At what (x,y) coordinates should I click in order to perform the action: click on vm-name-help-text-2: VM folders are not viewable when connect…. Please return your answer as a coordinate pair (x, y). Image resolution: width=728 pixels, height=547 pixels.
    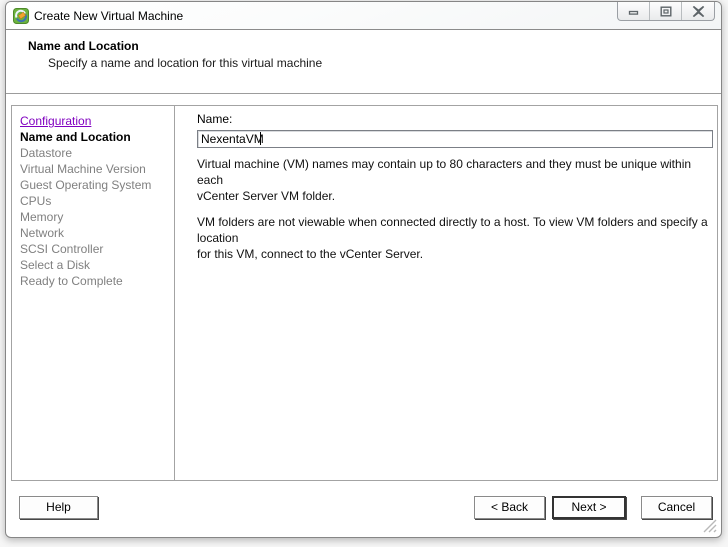
    Looking at the image, I should click on (452, 238).